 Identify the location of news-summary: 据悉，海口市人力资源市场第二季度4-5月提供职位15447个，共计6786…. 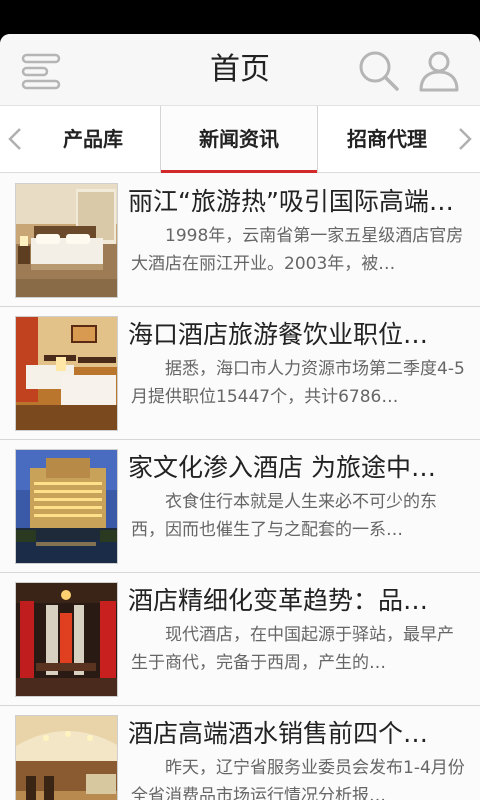
(298, 383).